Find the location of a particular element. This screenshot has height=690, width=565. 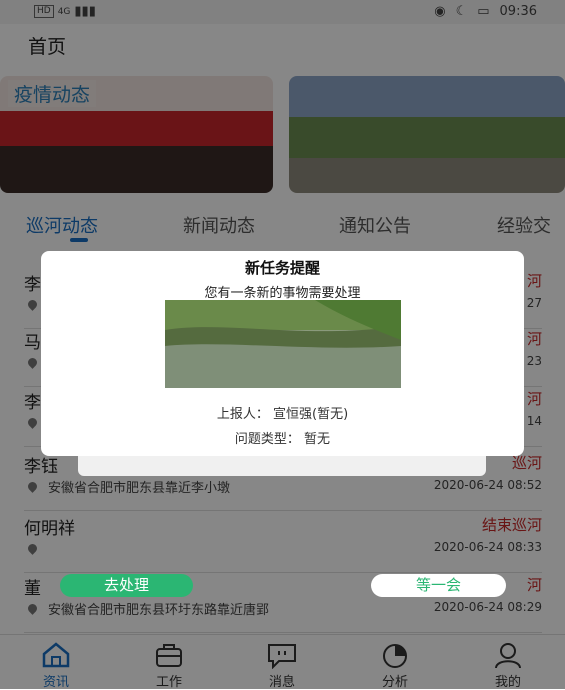

dialog-message: 您有一条新的事物需要处理 is located at coordinates (282, 293).